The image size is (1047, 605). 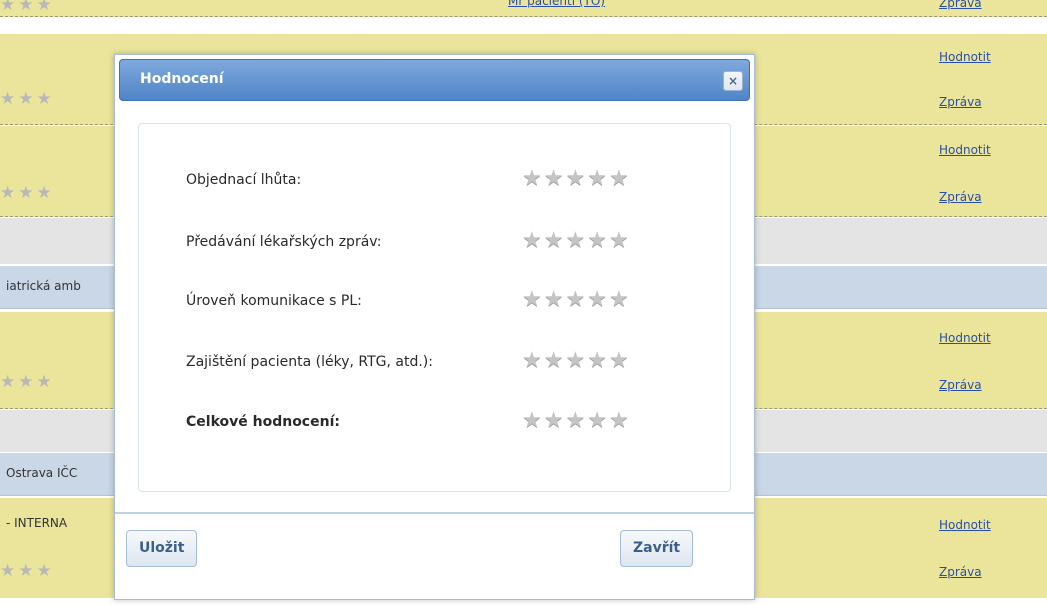 I want to click on rating-row-report-delivery: Předávání lékařských zpráv: ★★★★★, so click(x=466, y=243).